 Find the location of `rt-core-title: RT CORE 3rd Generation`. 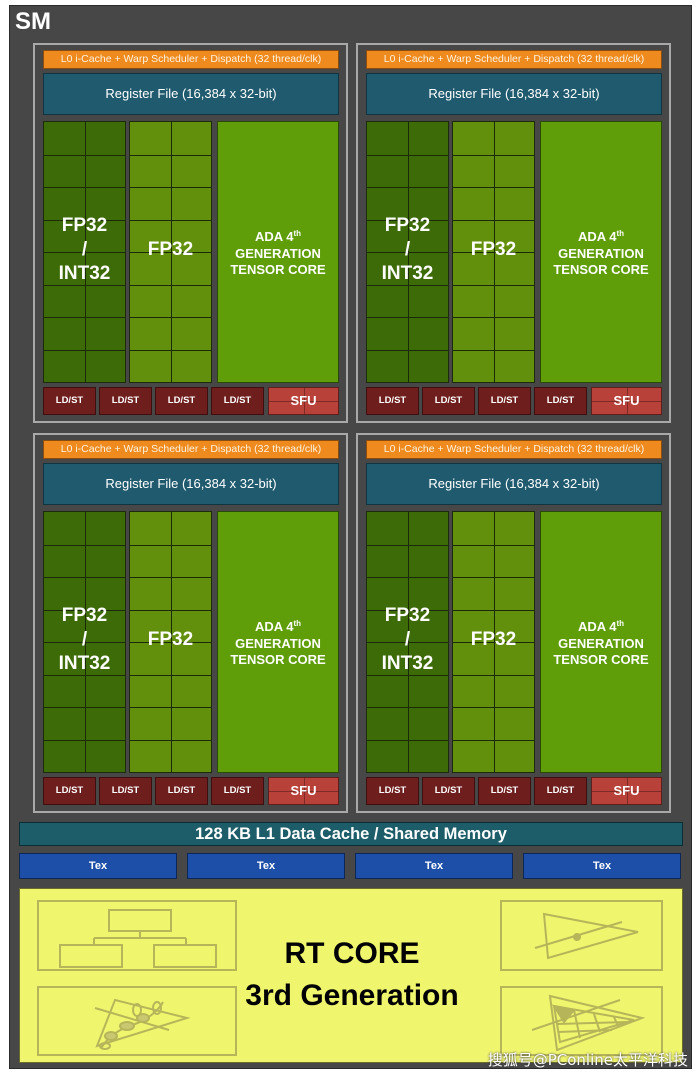

rt-core-title: RT CORE 3rd Generation is located at coordinates (352, 974).